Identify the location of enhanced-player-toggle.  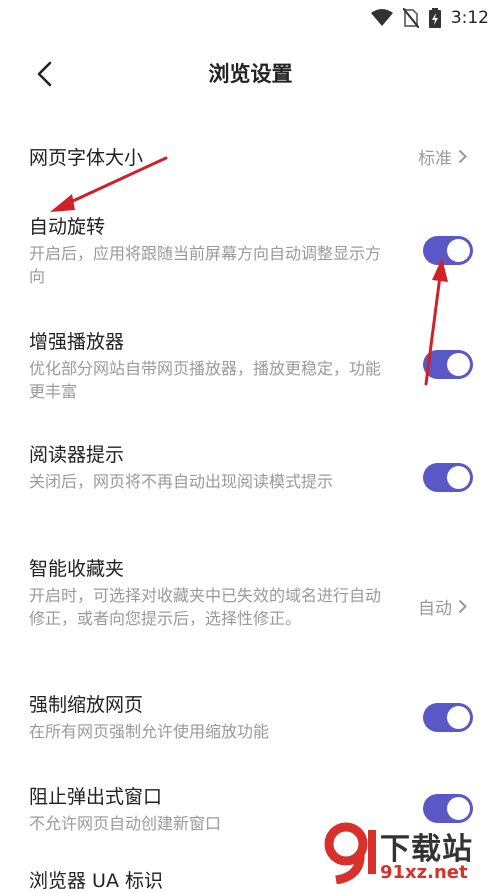
(448, 364).